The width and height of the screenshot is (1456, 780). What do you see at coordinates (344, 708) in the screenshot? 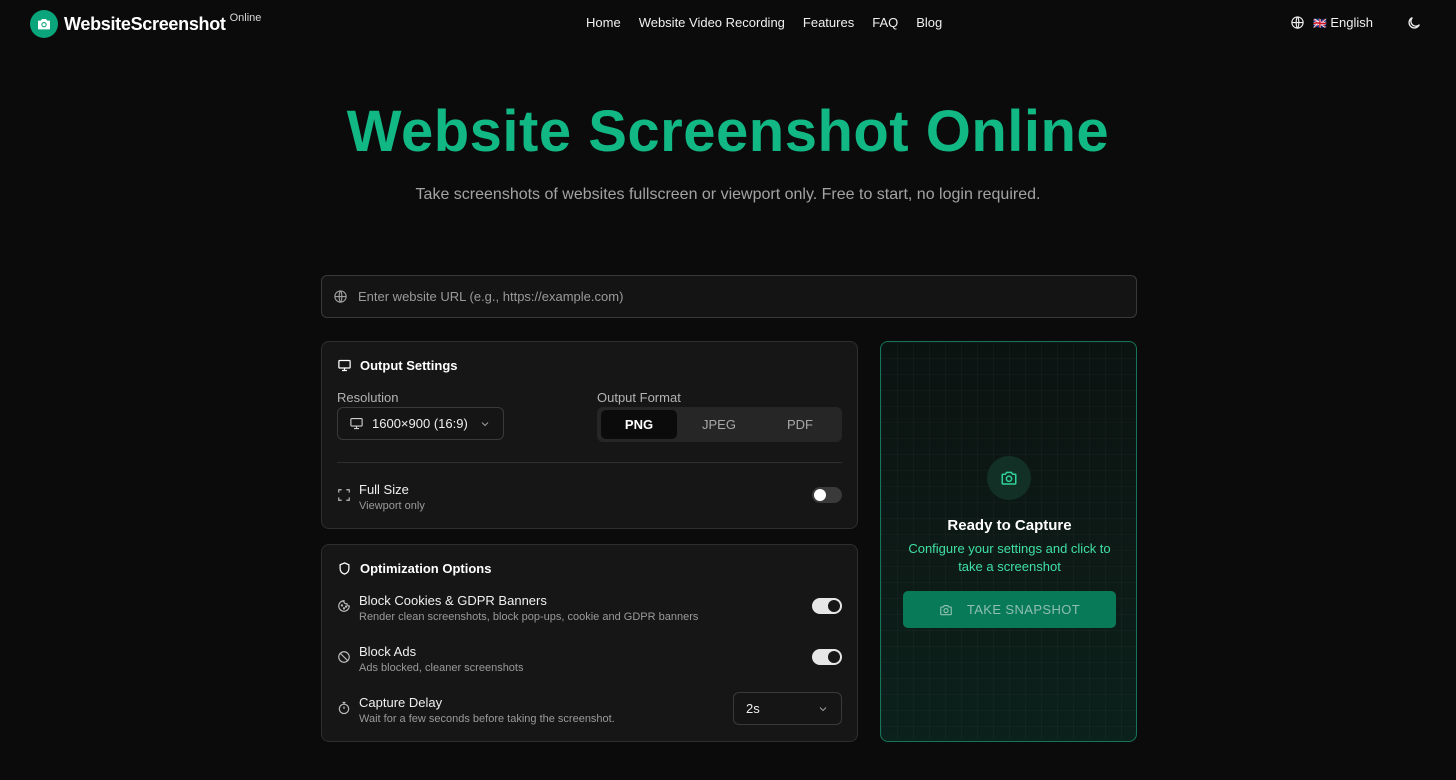
I see `timer-icon` at bounding box center [344, 708].